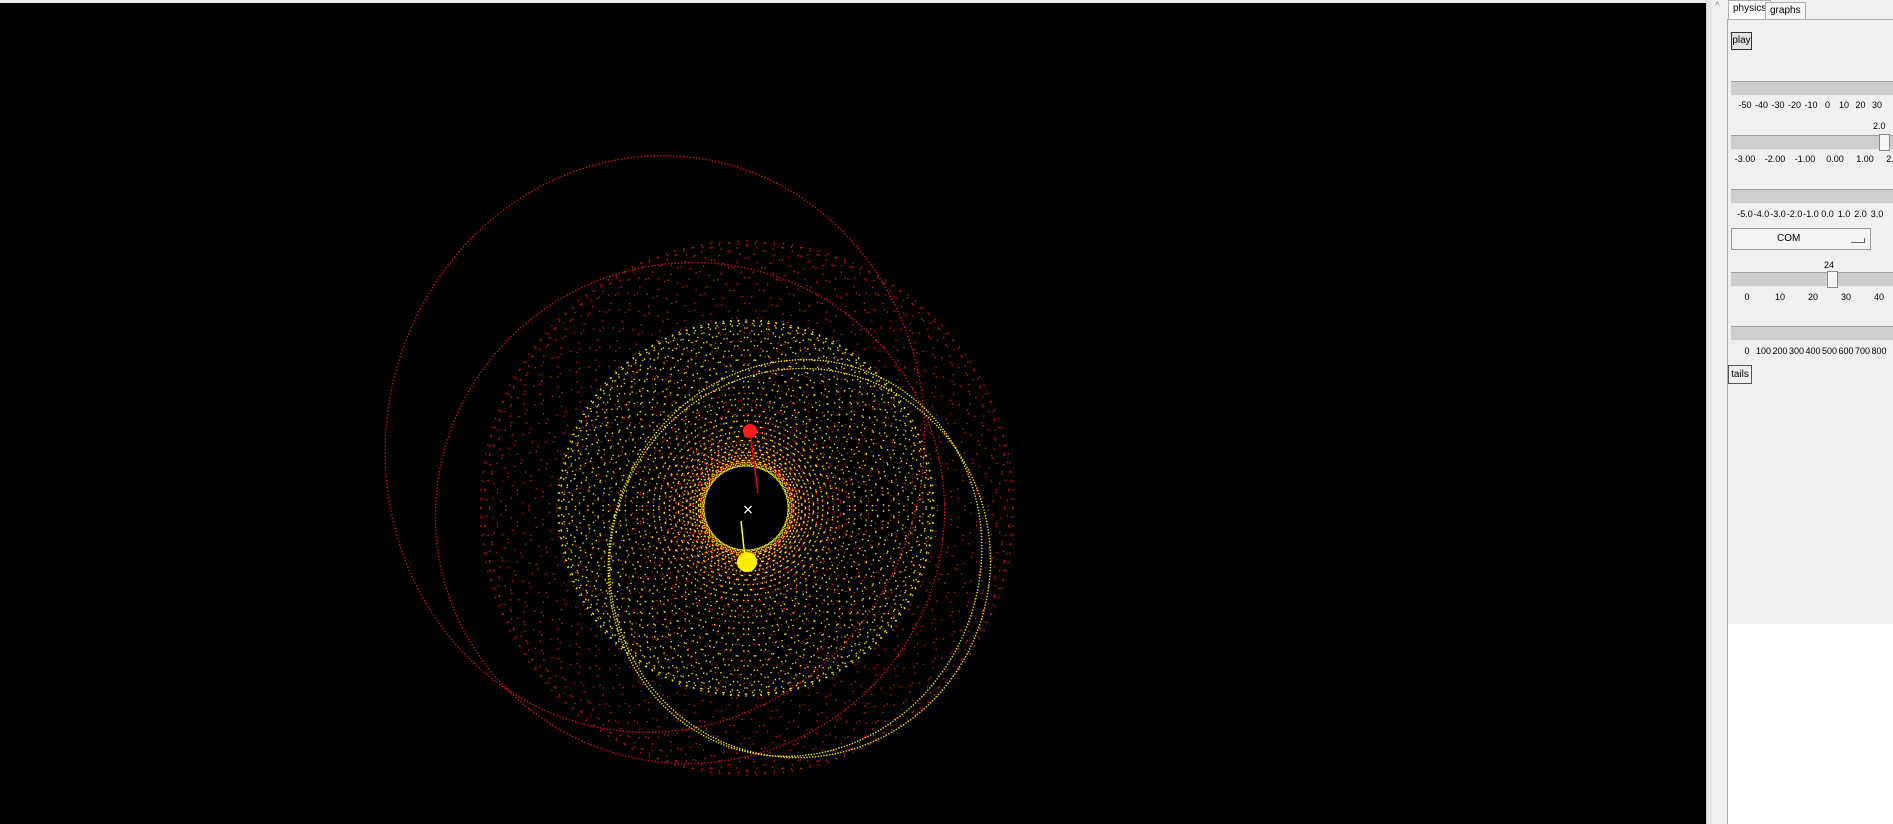 This screenshot has height=824, width=1893. What do you see at coordinates (1785, 11) in the screenshot?
I see `tab-graphs: graphs` at bounding box center [1785, 11].